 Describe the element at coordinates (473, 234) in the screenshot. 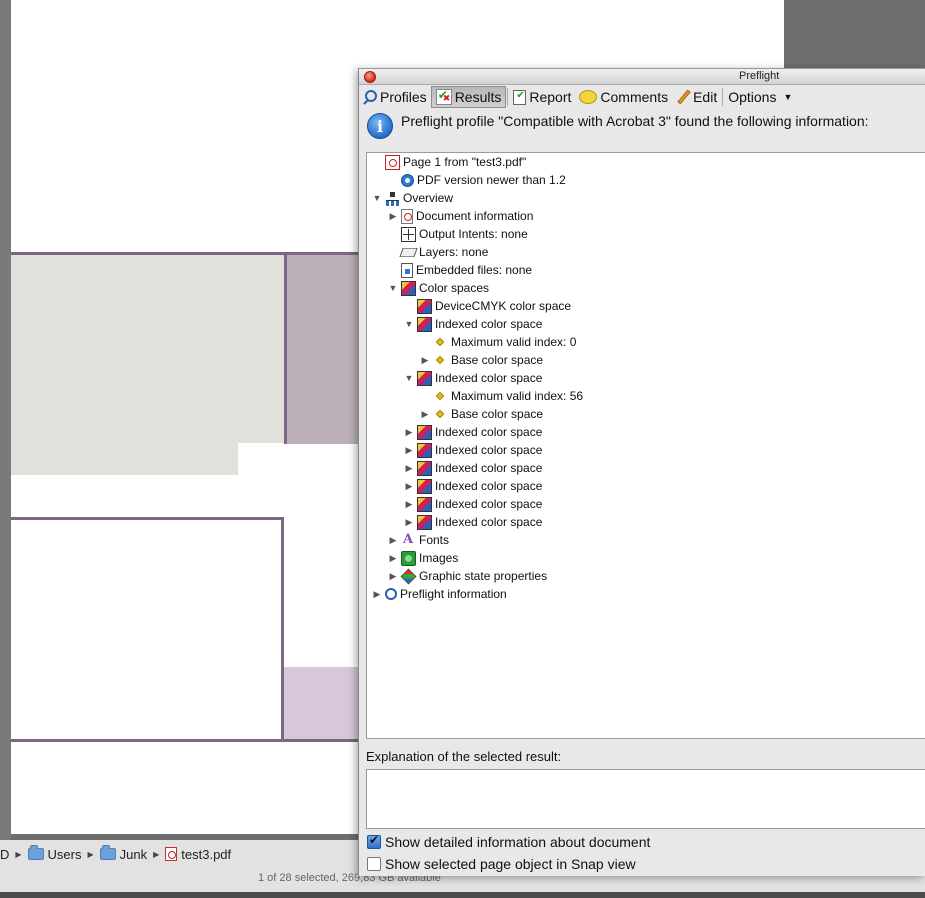

I see `tree-row-label: Output Intents: none` at that location.